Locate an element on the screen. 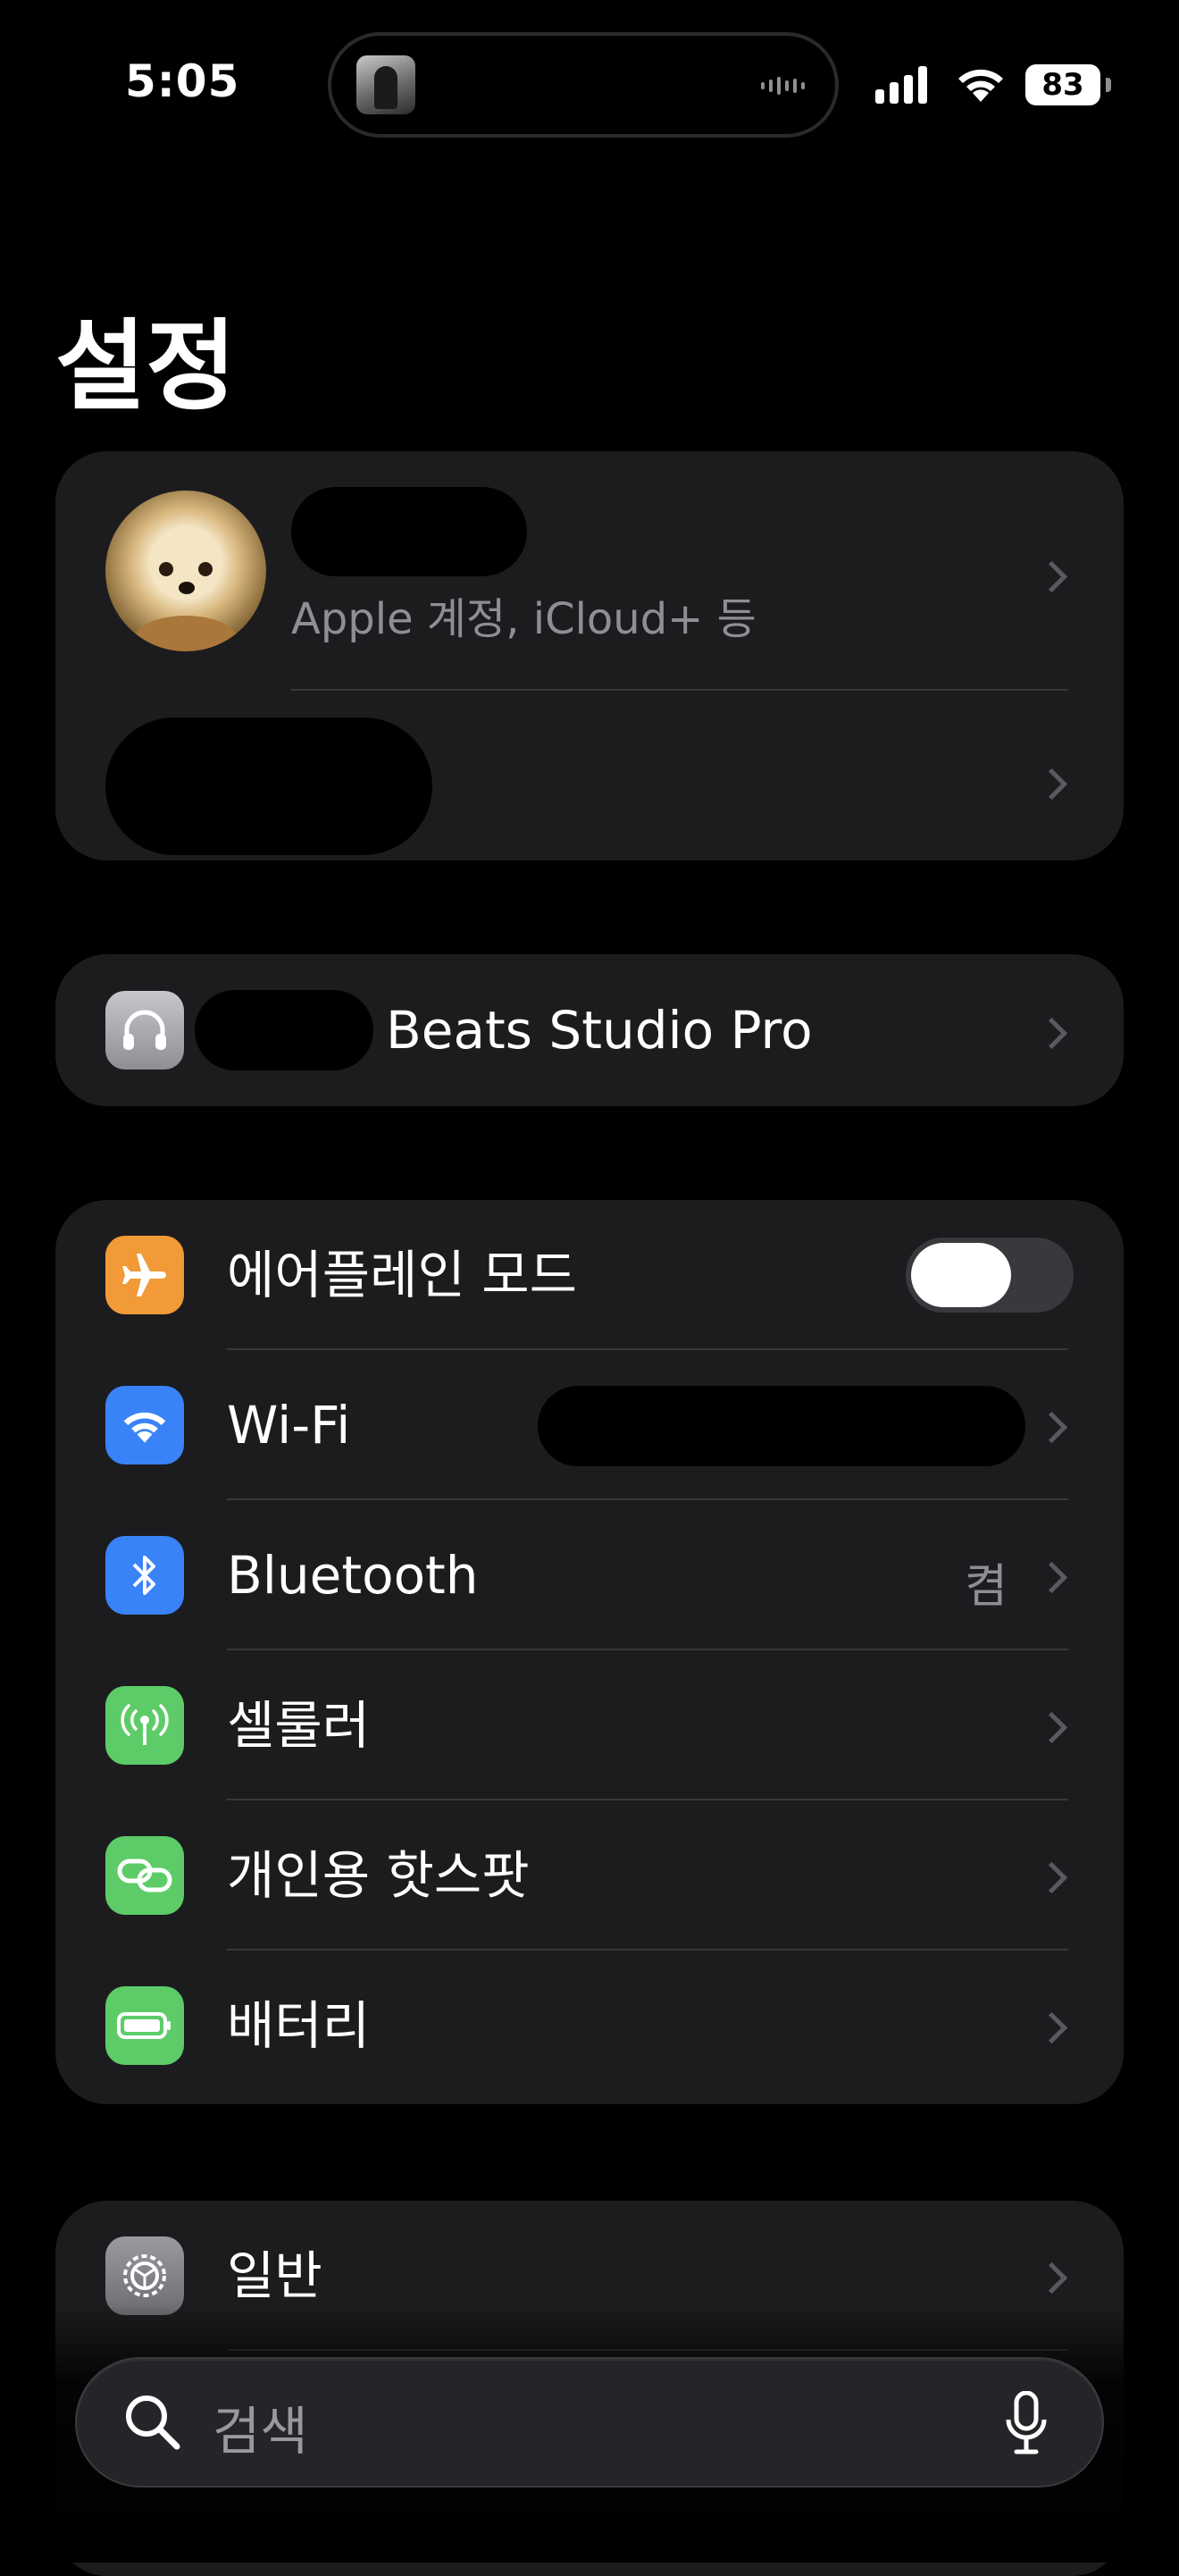  audio-waveform-icon is located at coordinates (783, 86).